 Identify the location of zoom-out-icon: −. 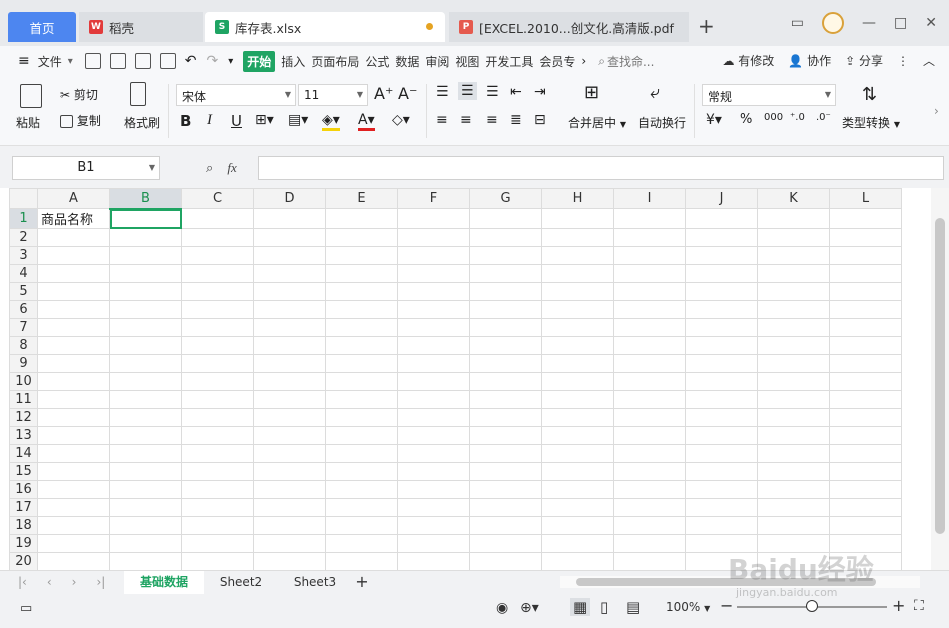
(726, 605).